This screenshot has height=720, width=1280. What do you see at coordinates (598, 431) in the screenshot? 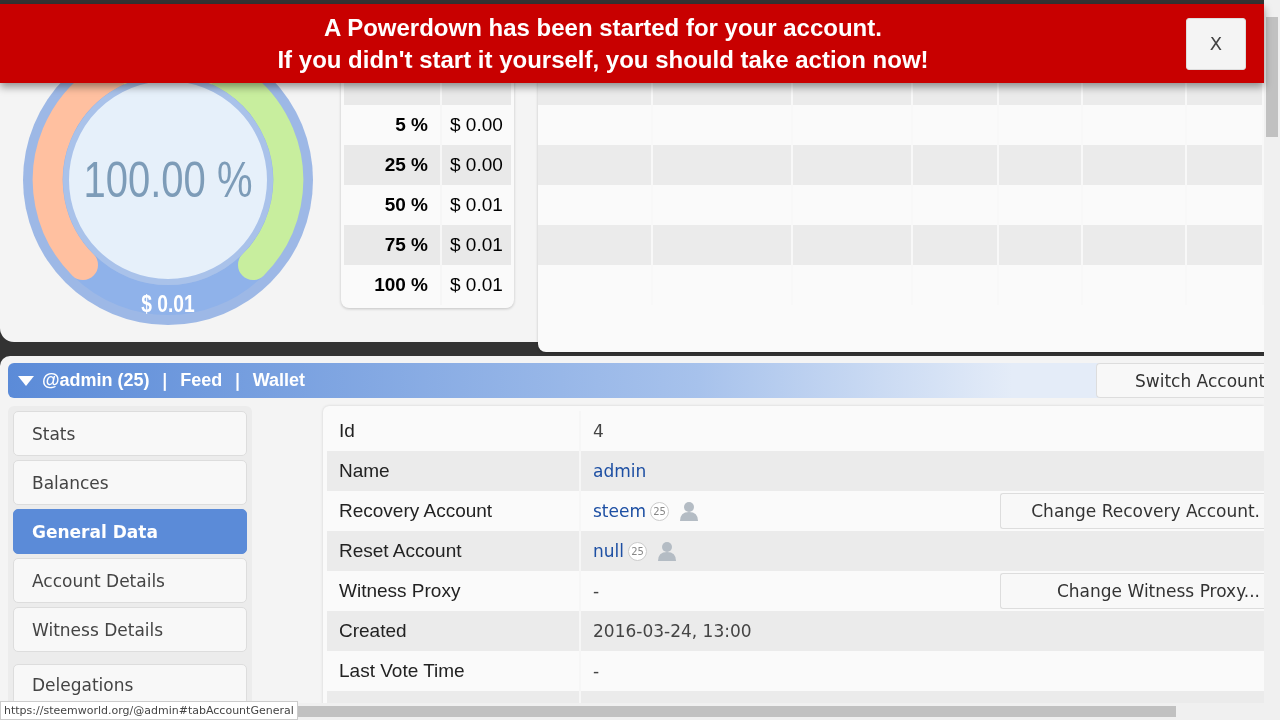
I see `field-value: 4` at bounding box center [598, 431].